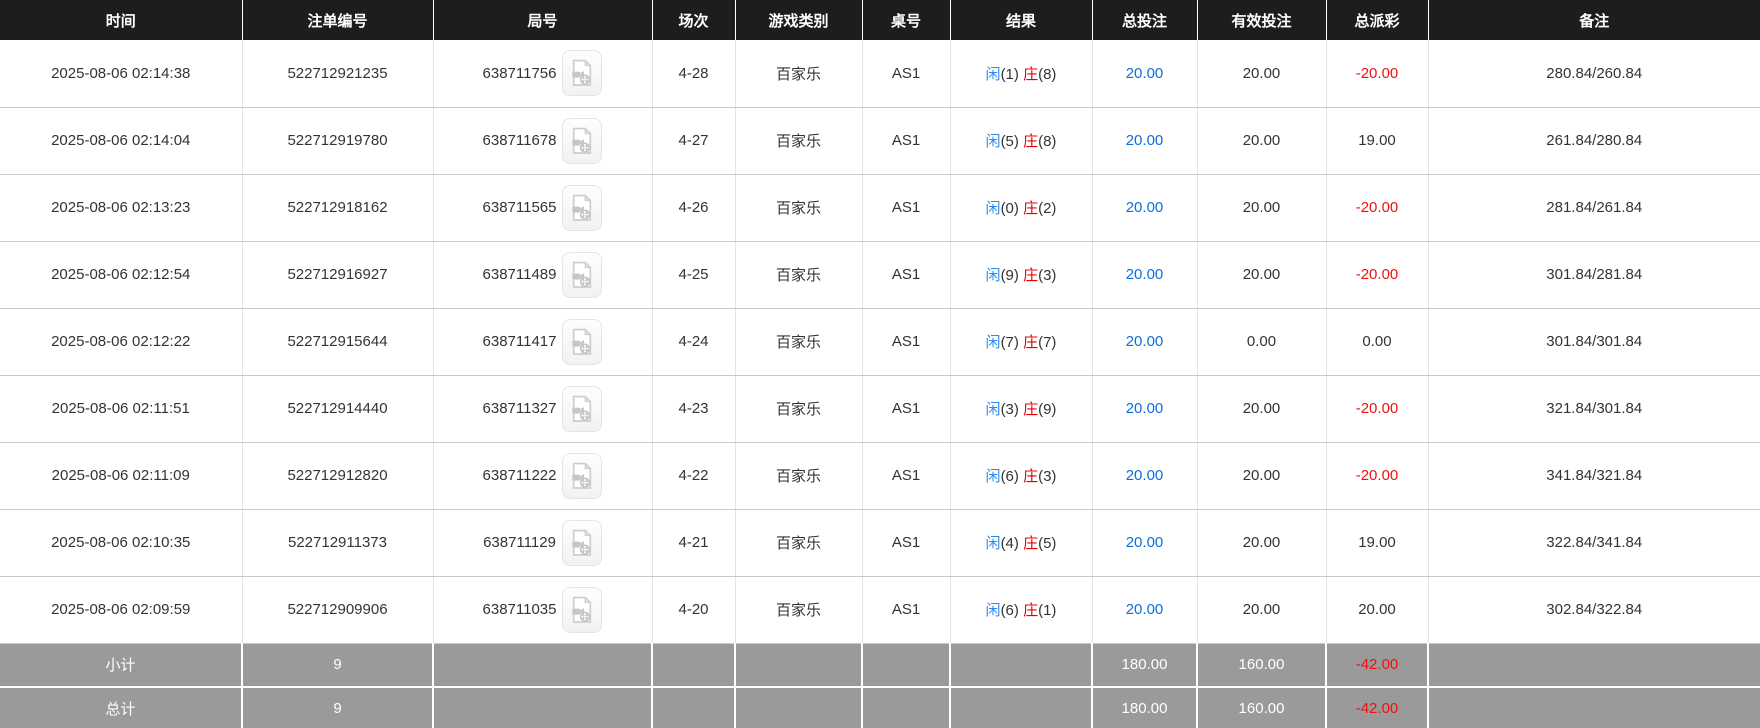 The image size is (1760, 728). What do you see at coordinates (880, 664) in the screenshot?
I see `subtotal-row: 小计 9 180.00 160.00 -42.00` at bounding box center [880, 664].